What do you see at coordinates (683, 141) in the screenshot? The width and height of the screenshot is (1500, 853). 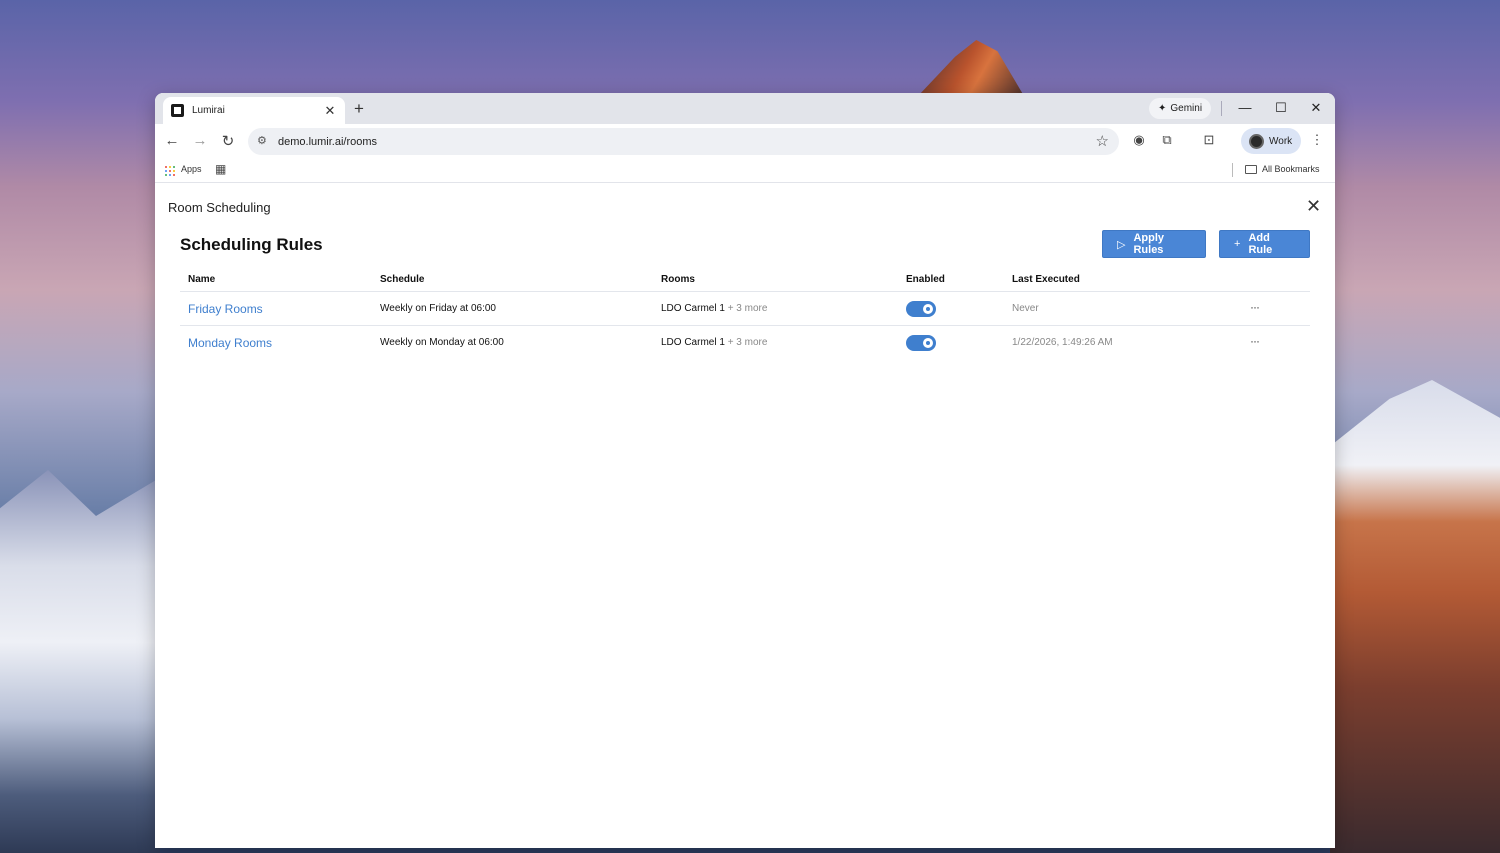 I see `address-bar: ⚙ demo.lumir.ai/rooms ☆` at bounding box center [683, 141].